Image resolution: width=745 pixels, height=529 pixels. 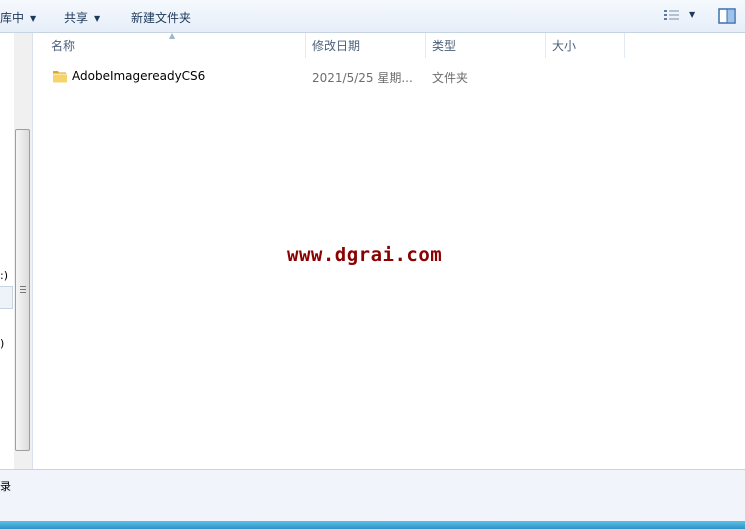 I want to click on column-header-type: 类型, so click(x=485, y=45).